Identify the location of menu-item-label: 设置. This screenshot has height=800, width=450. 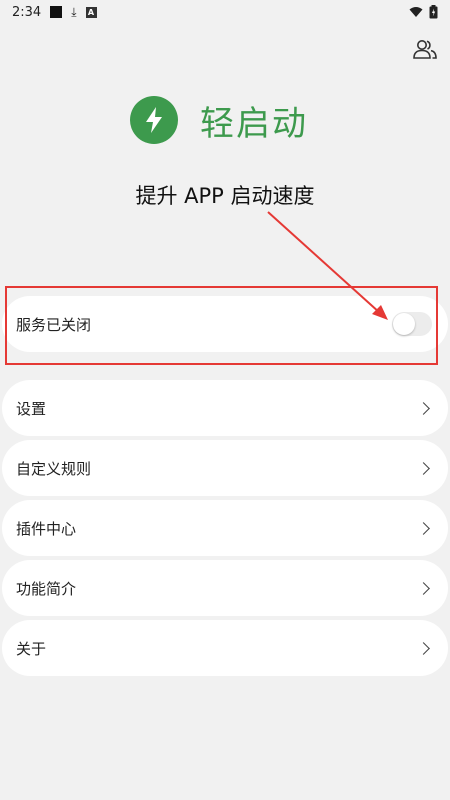
(31, 408).